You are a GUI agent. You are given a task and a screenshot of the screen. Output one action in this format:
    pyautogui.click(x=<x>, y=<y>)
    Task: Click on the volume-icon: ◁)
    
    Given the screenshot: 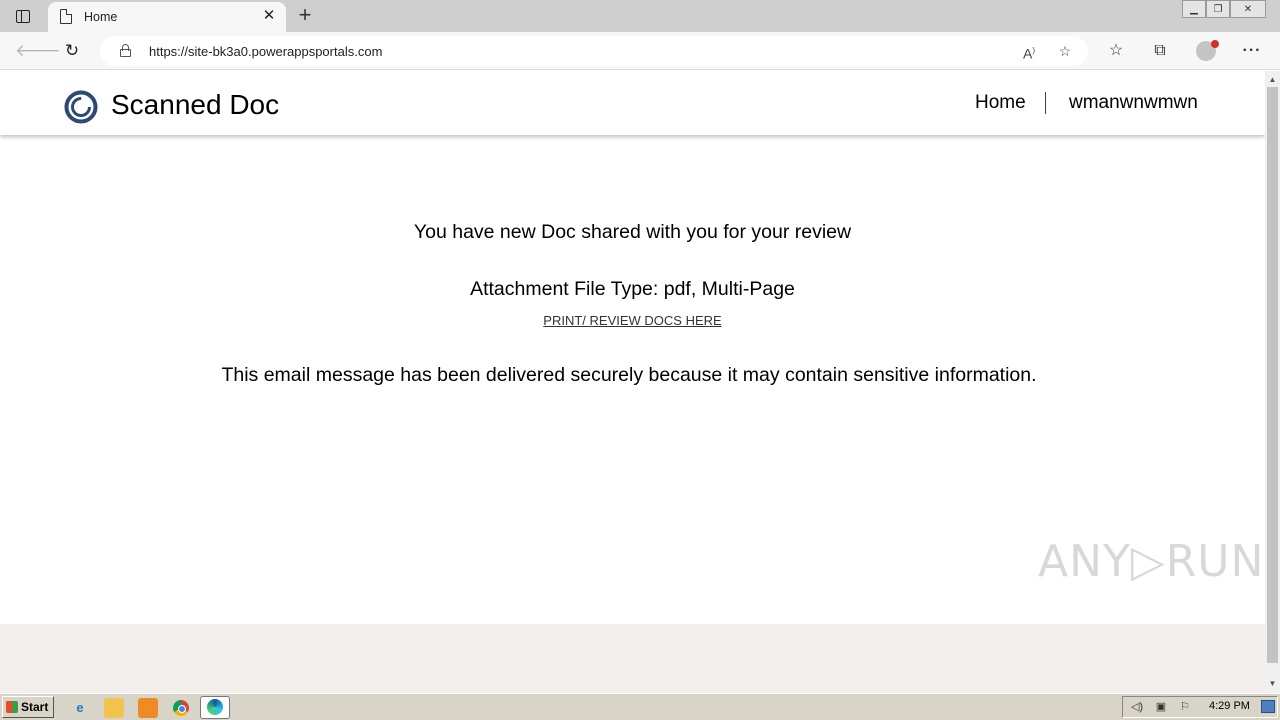 What is the action you would take?
    pyautogui.click(x=1137, y=707)
    